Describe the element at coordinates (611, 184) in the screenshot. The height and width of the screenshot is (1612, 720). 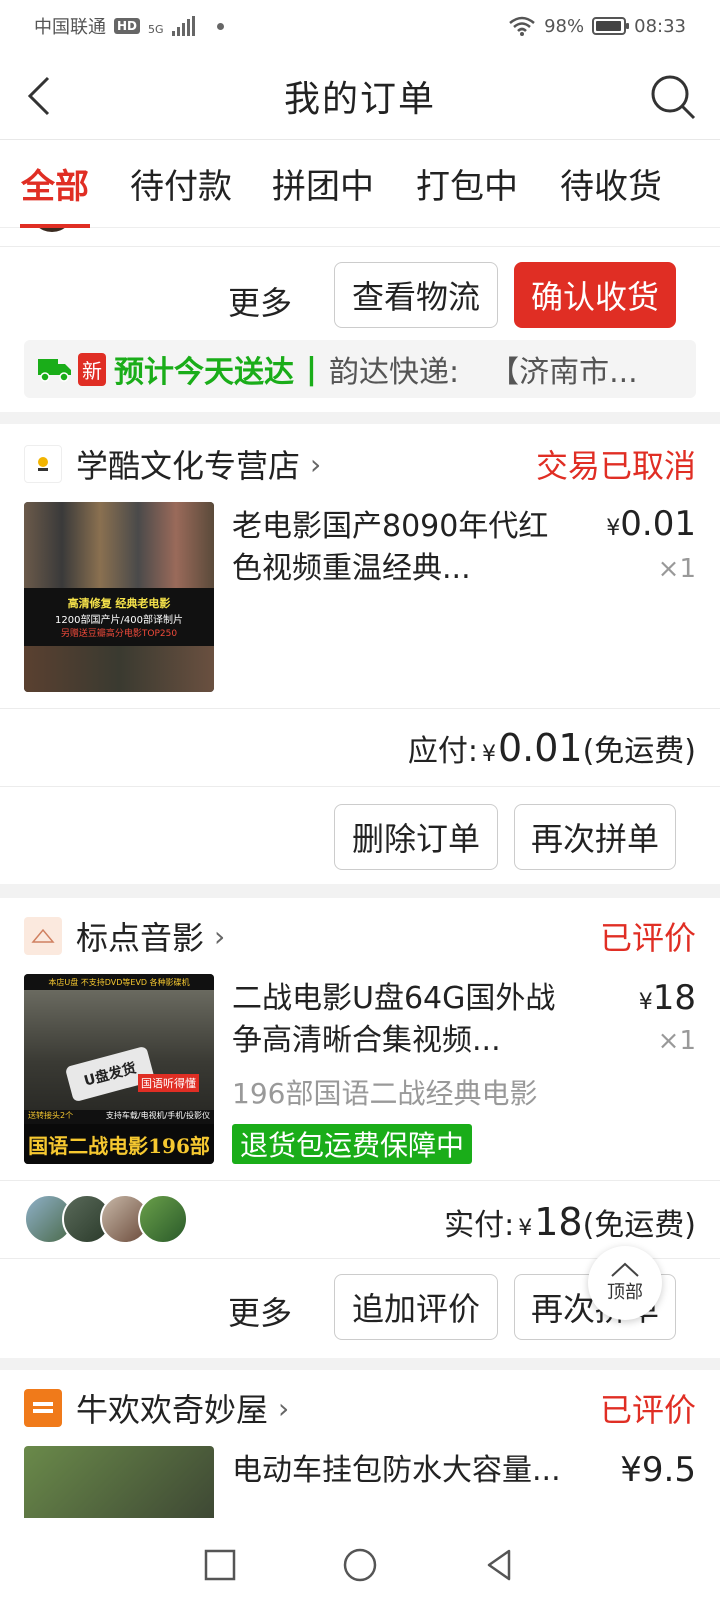
I see `tab-pending-receipt: 待收货` at that location.